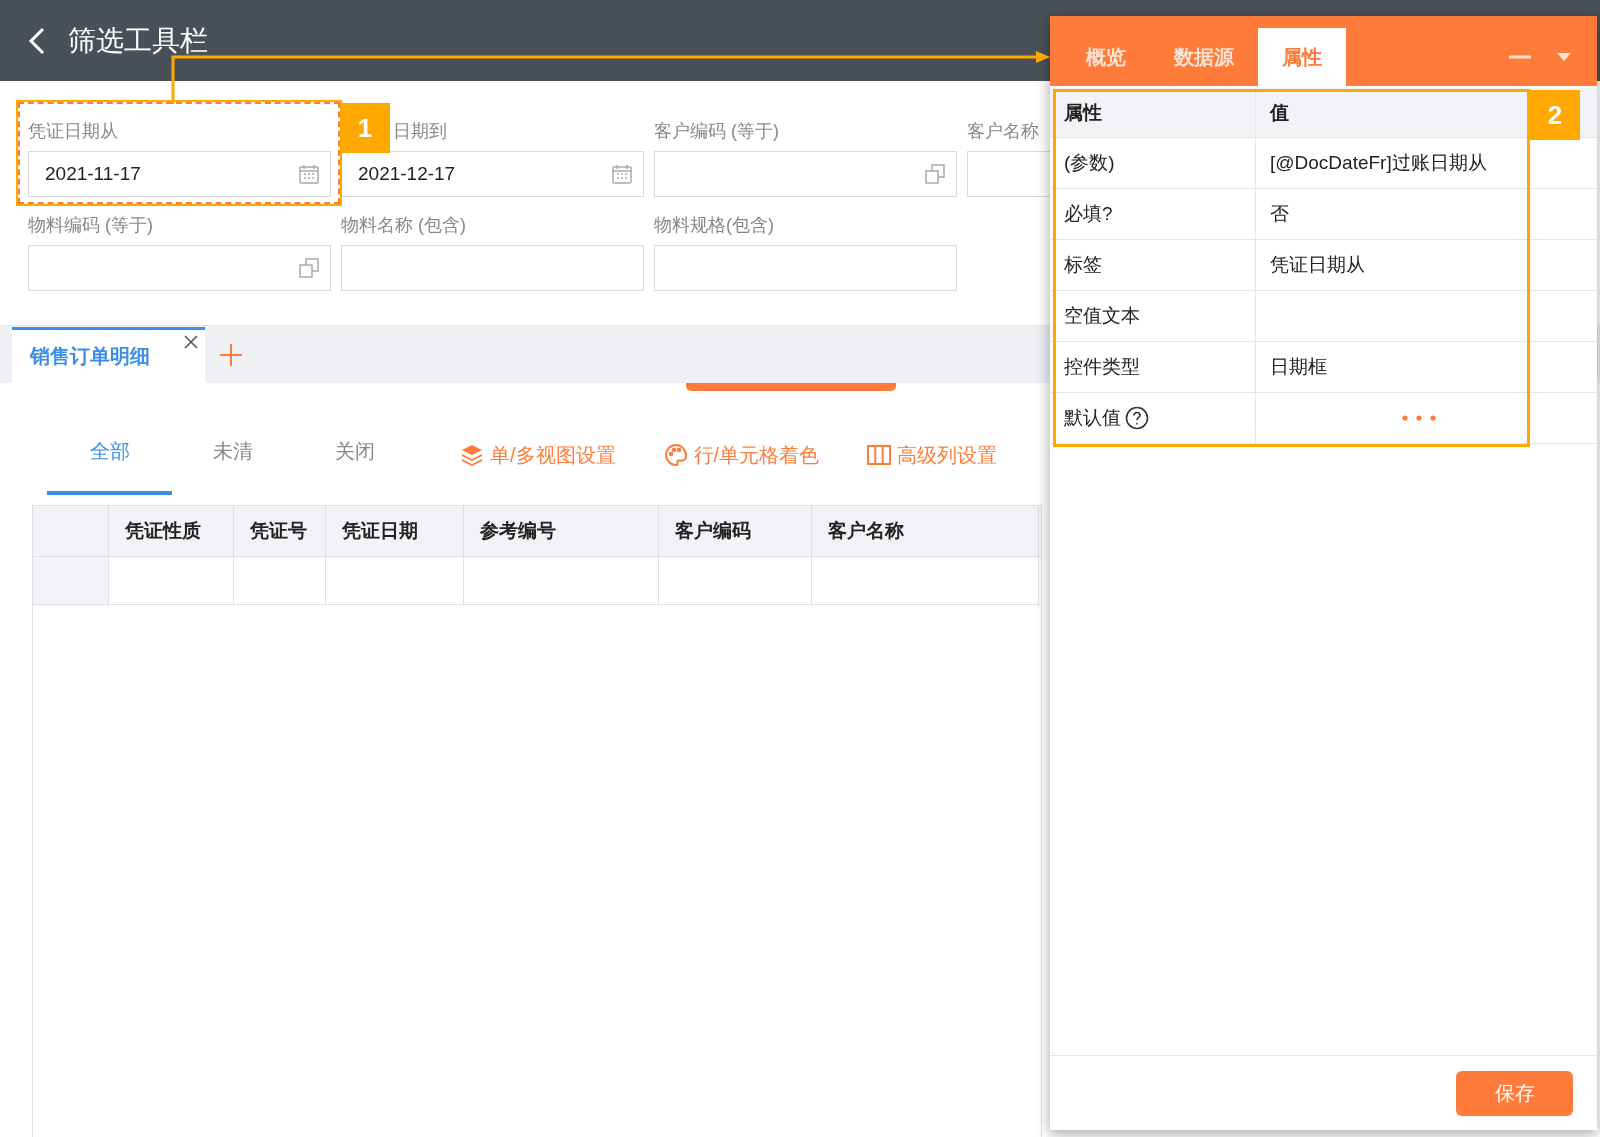 This screenshot has width=1600, height=1137. I want to click on step-marker: 1, so click(365, 128).